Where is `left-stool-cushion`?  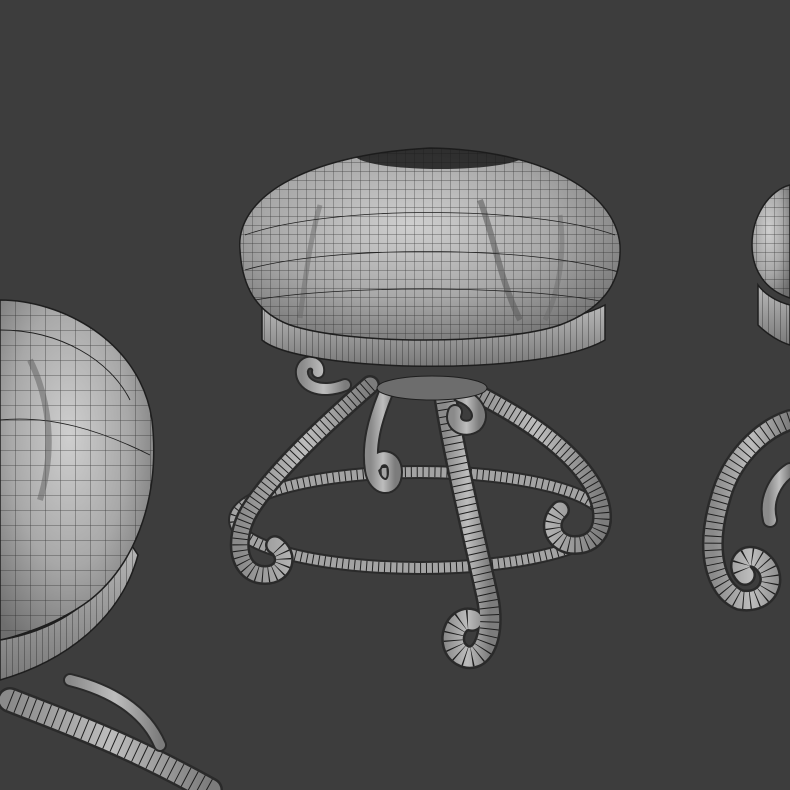 left-stool-cushion is located at coordinates (77, 470).